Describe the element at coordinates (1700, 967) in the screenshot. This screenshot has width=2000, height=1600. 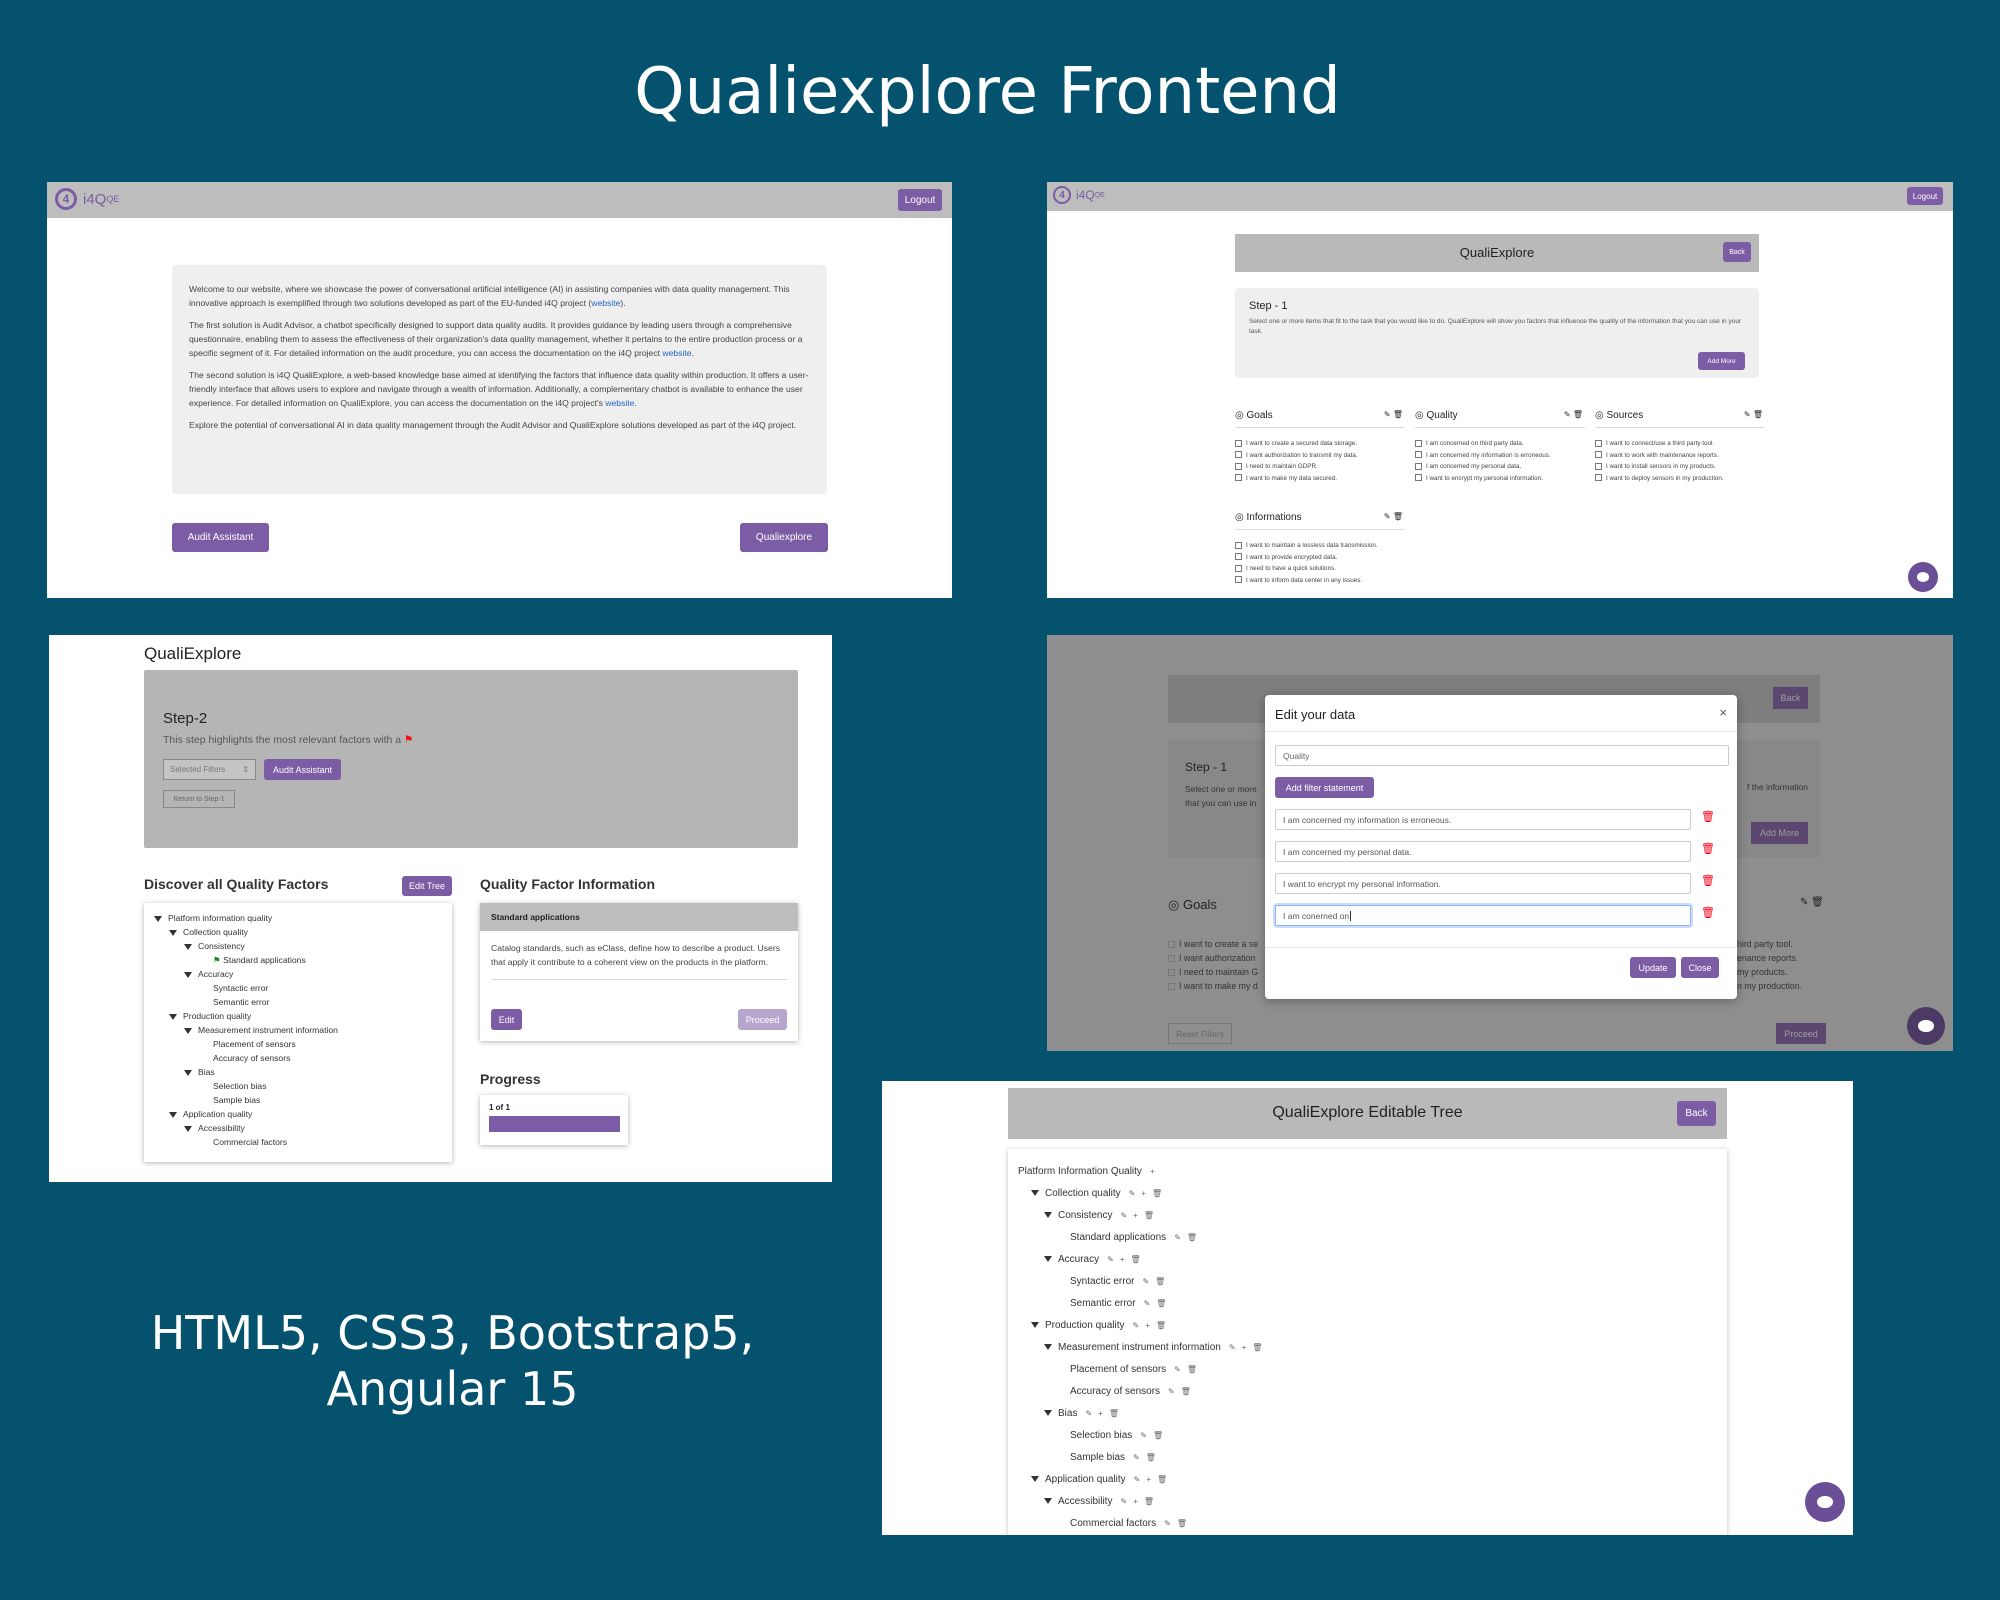
I see `close-button: Close` at that location.